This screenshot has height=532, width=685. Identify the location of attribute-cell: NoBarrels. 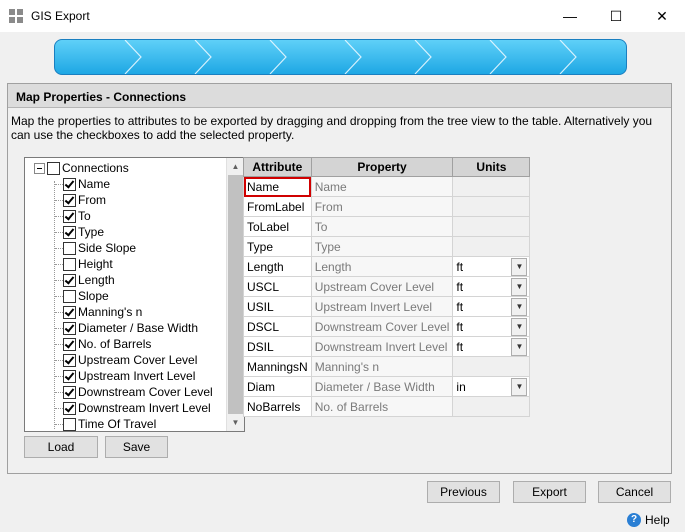
(277, 406).